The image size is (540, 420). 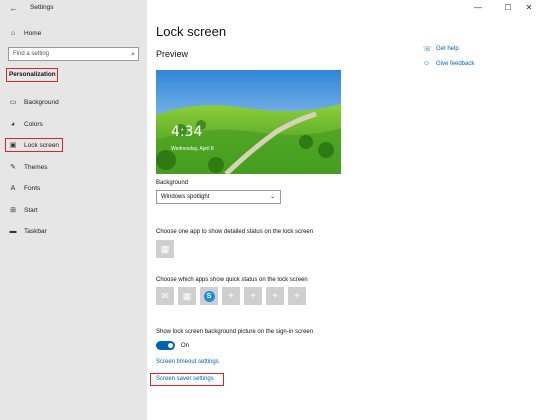 I want to click on section-heading: Personalization, so click(x=32, y=75).